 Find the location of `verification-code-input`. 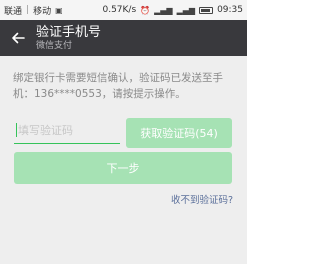

verification-code-input is located at coordinates (67, 131).